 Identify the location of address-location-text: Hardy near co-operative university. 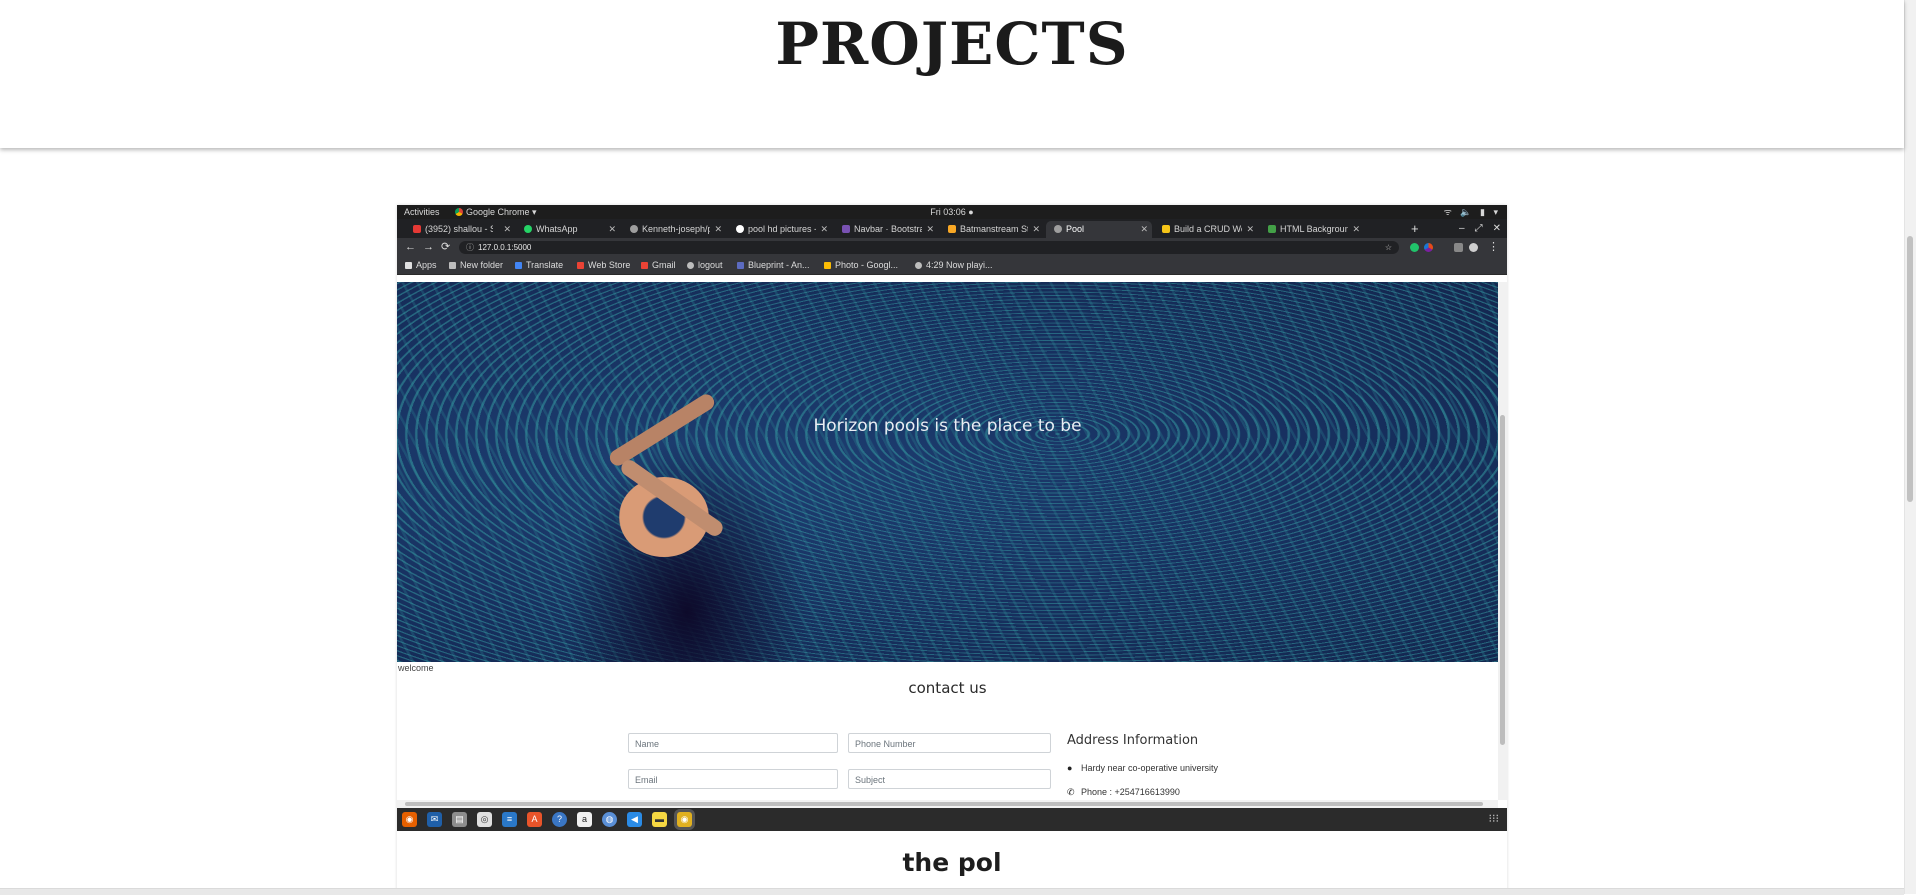
(1150, 768).